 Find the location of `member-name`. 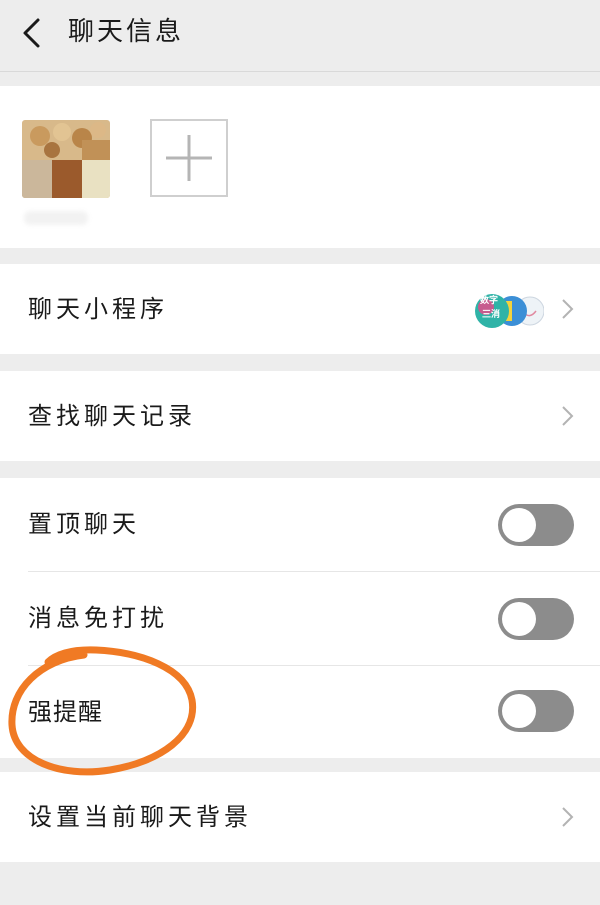

member-name is located at coordinates (56, 218).